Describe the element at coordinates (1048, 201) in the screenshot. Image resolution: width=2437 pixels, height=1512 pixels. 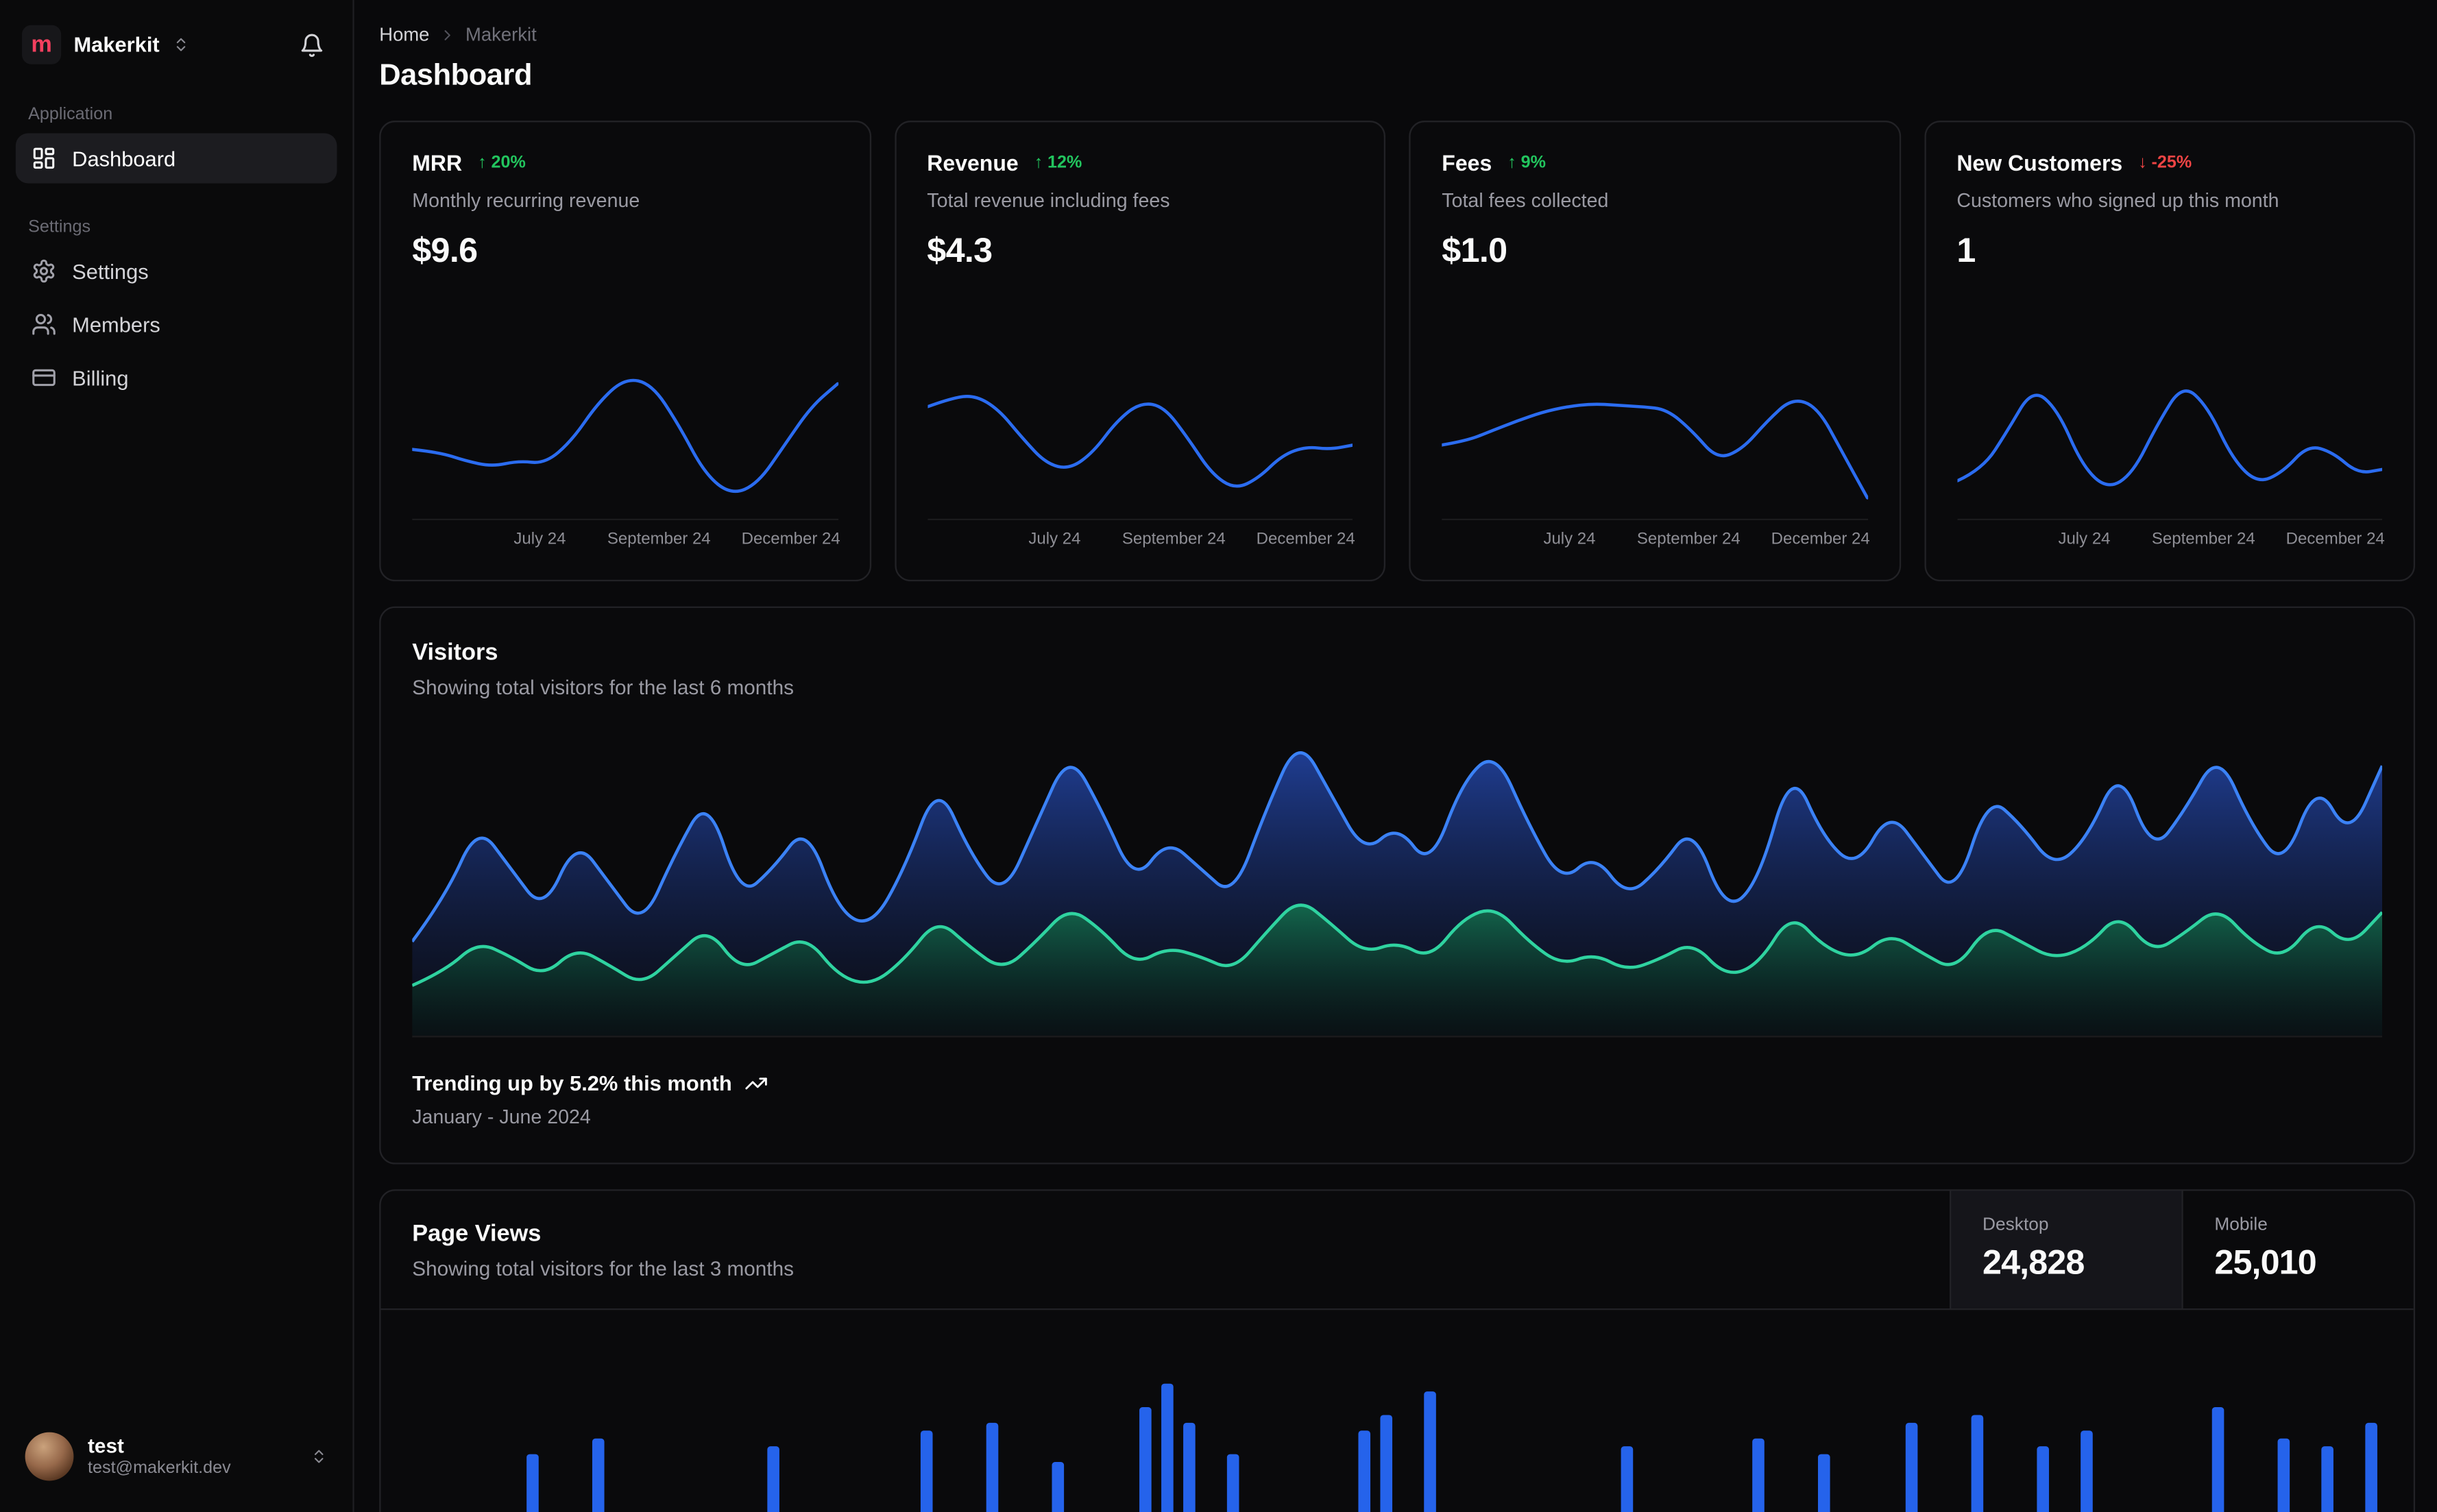
I see `stat-description: Total revenue including fees` at that location.